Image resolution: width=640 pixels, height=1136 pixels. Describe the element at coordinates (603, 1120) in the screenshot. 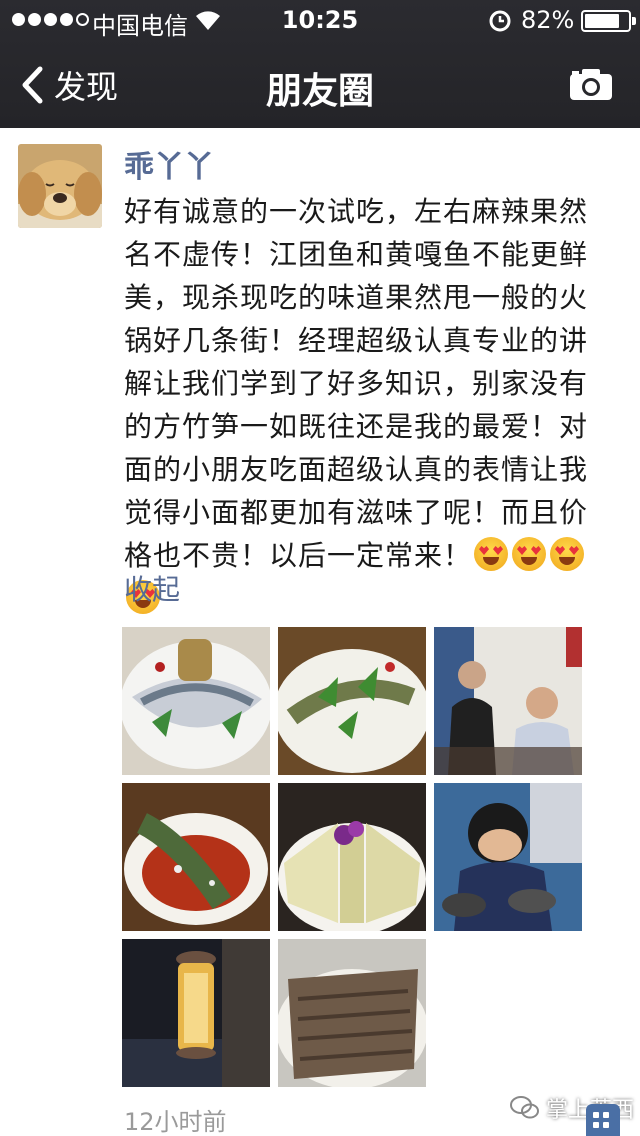

I see `app-grid-icon` at that location.